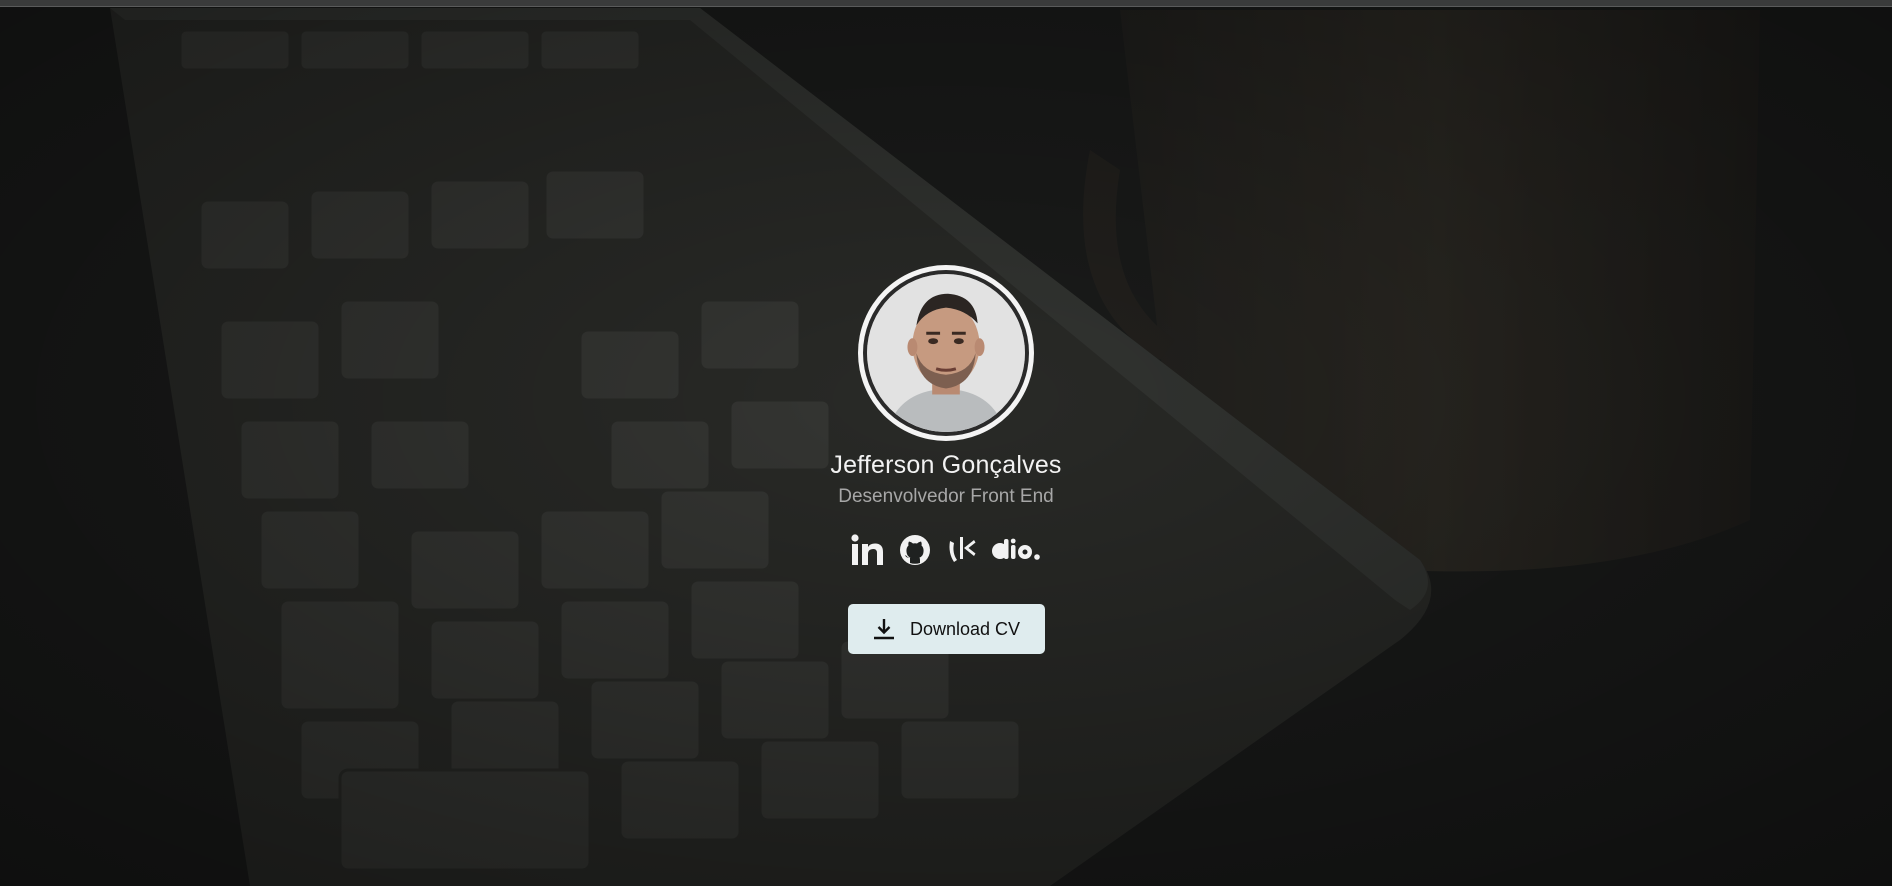  I want to click on linkedin-icon, so click(867, 549).